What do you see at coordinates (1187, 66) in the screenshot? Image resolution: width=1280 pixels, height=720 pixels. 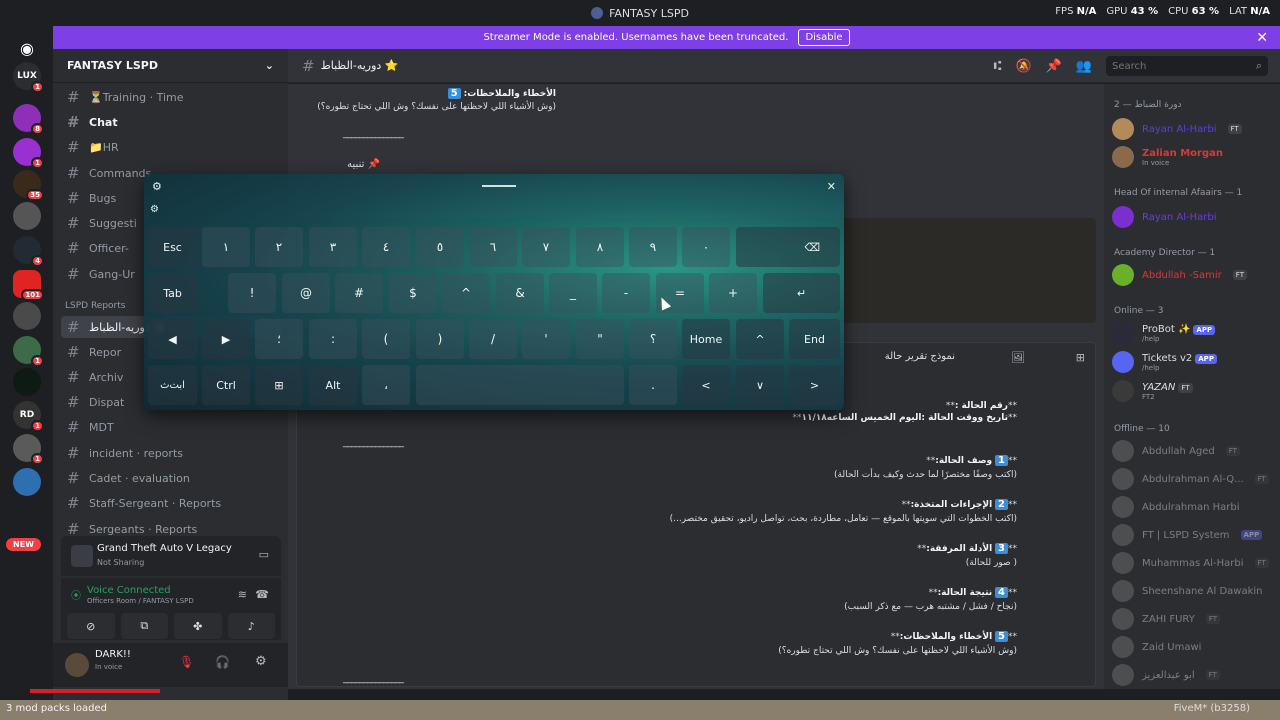 I see `search-input` at bounding box center [1187, 66].